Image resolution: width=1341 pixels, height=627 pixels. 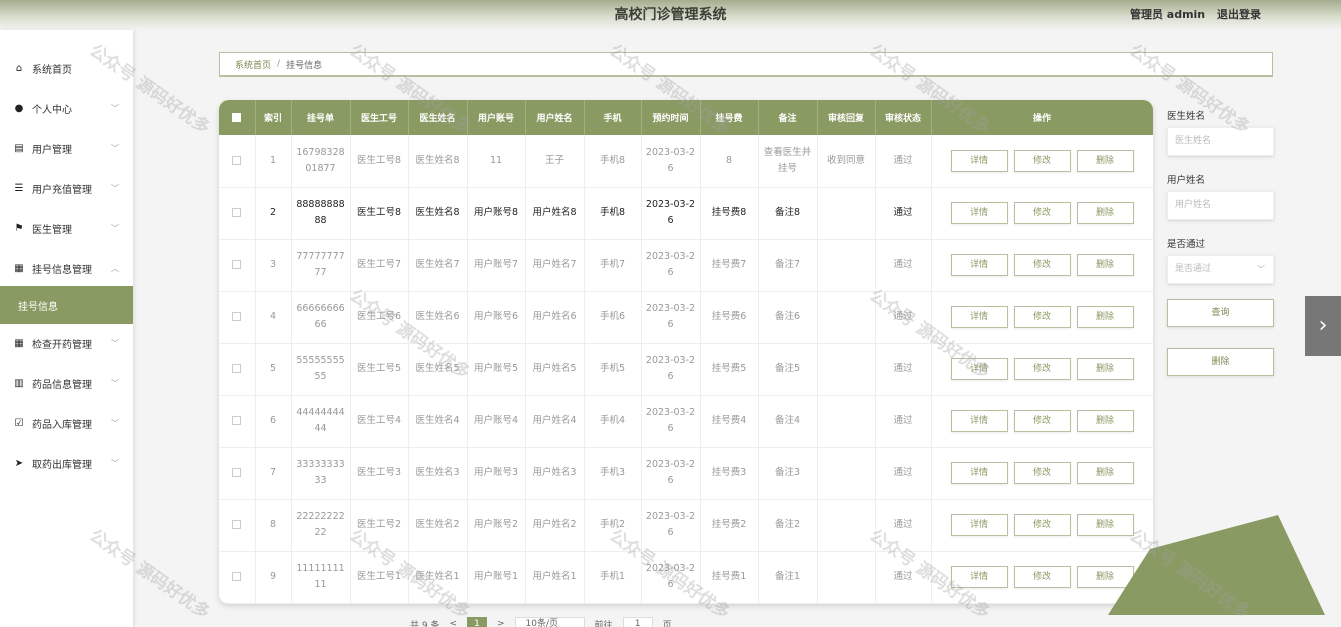 What do you see at coordinates (66, 68) in the screenshot?
I see `sidebar-item: ⌂ 系统首页` at bounding box center [66, 68].